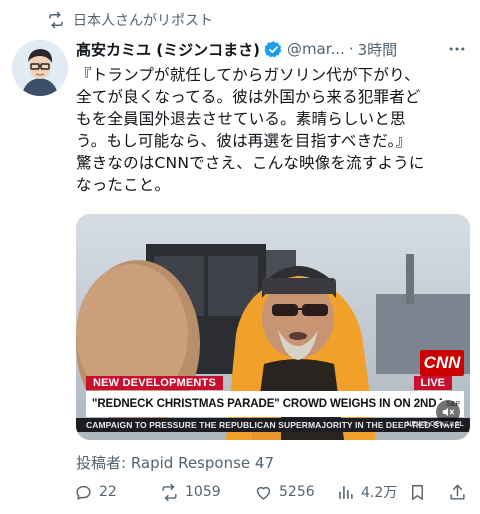 The image size is (480, 514). I want to click on author-name: 髙安カミユ (ミジンコまさ), so click(168, 49).